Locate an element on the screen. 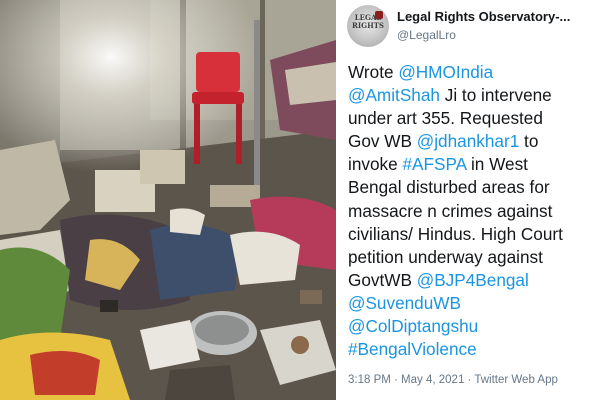  mention-link: @jdhankhar1 is located at coordinates (468, 141).